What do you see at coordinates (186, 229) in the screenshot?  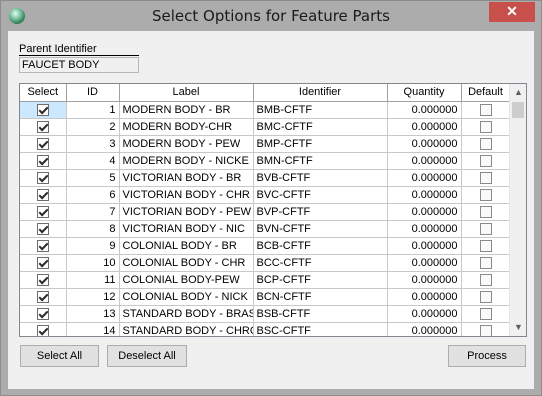 I see `label-cell: VICTORIAN BODY - NIC` at bounding box center [186, 229].